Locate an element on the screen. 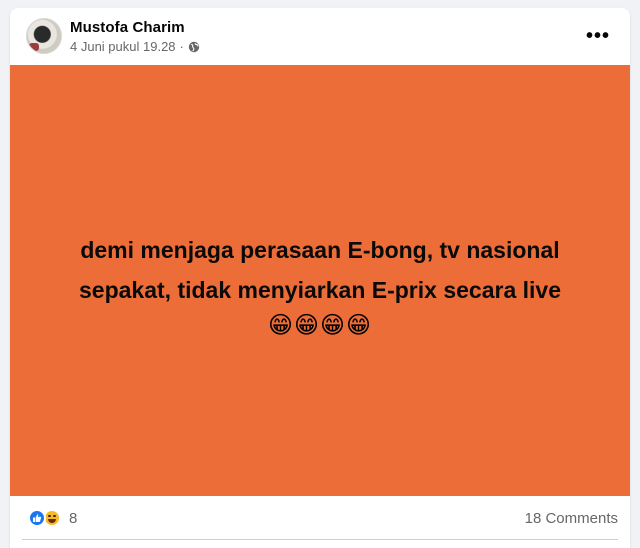 This screenshot has width=640, height=548. comments-count-link: 18 Comments is located at coordinates (571, 518).